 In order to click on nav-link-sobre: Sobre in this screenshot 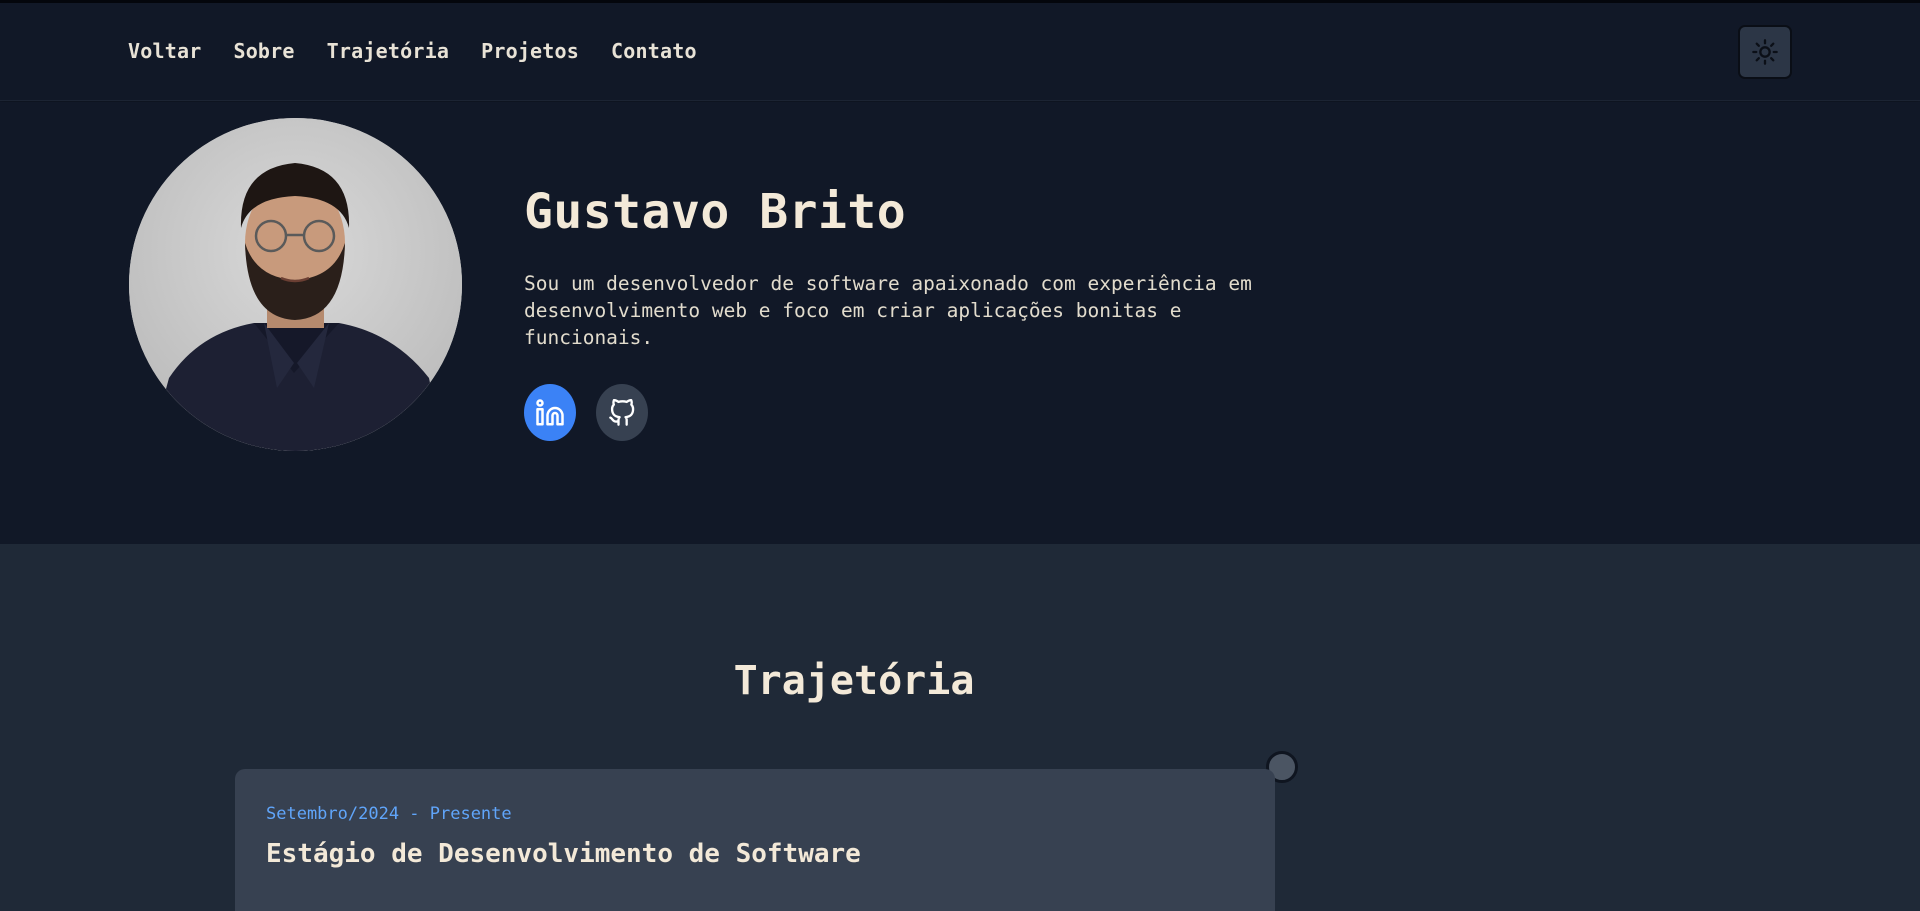, I will do `click(263, 51)`.